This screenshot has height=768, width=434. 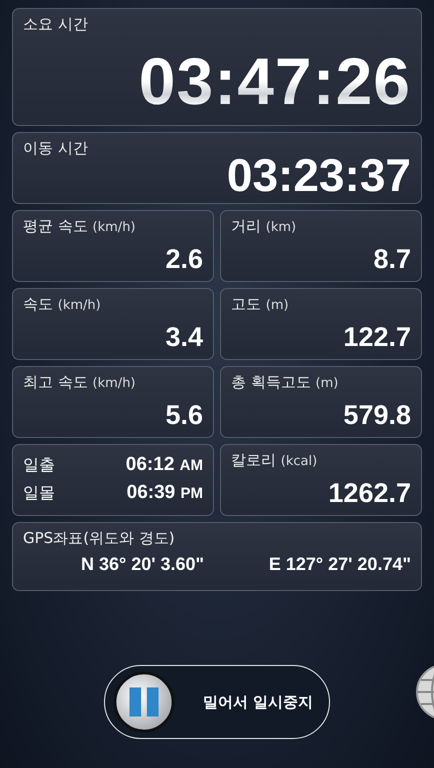 What do you see at coordinates (377, 415) in the screenshot?
I see `stat-value: 579.8` at bounding box center [377, 415].